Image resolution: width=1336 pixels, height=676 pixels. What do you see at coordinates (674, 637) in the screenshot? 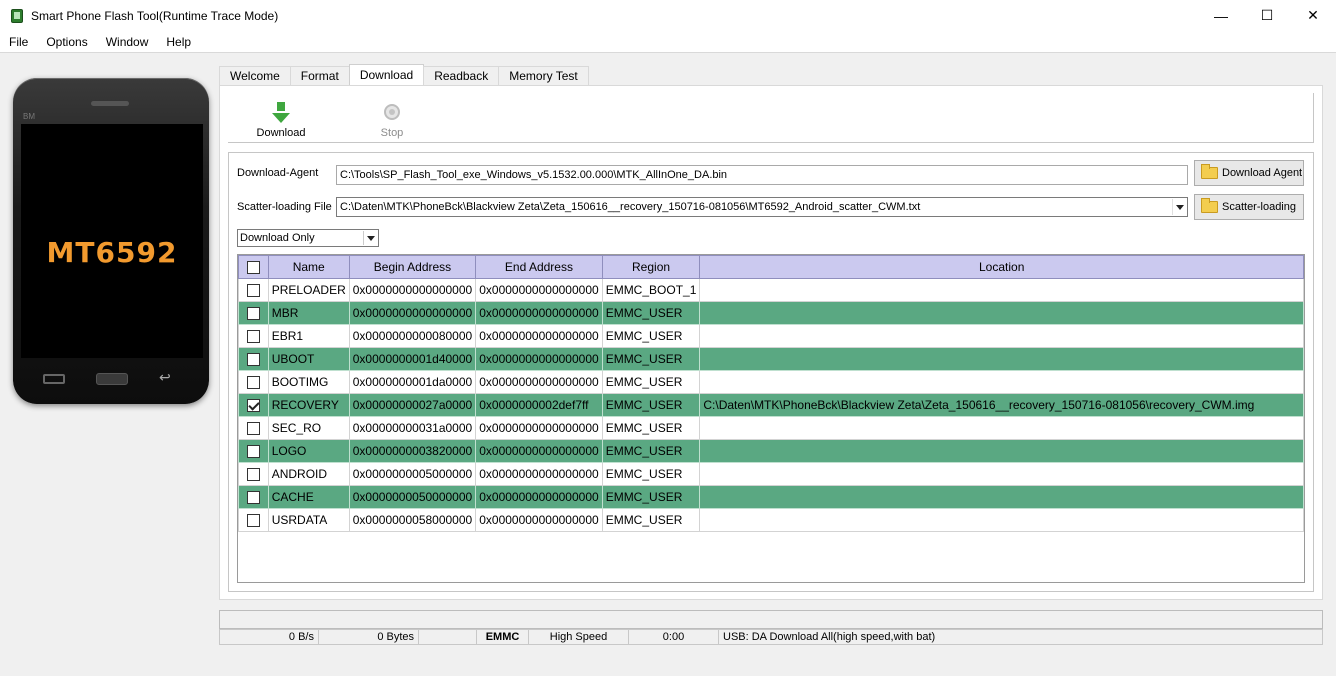
I see `elapsed-time: 0:00` at bounding box center [674, 637].